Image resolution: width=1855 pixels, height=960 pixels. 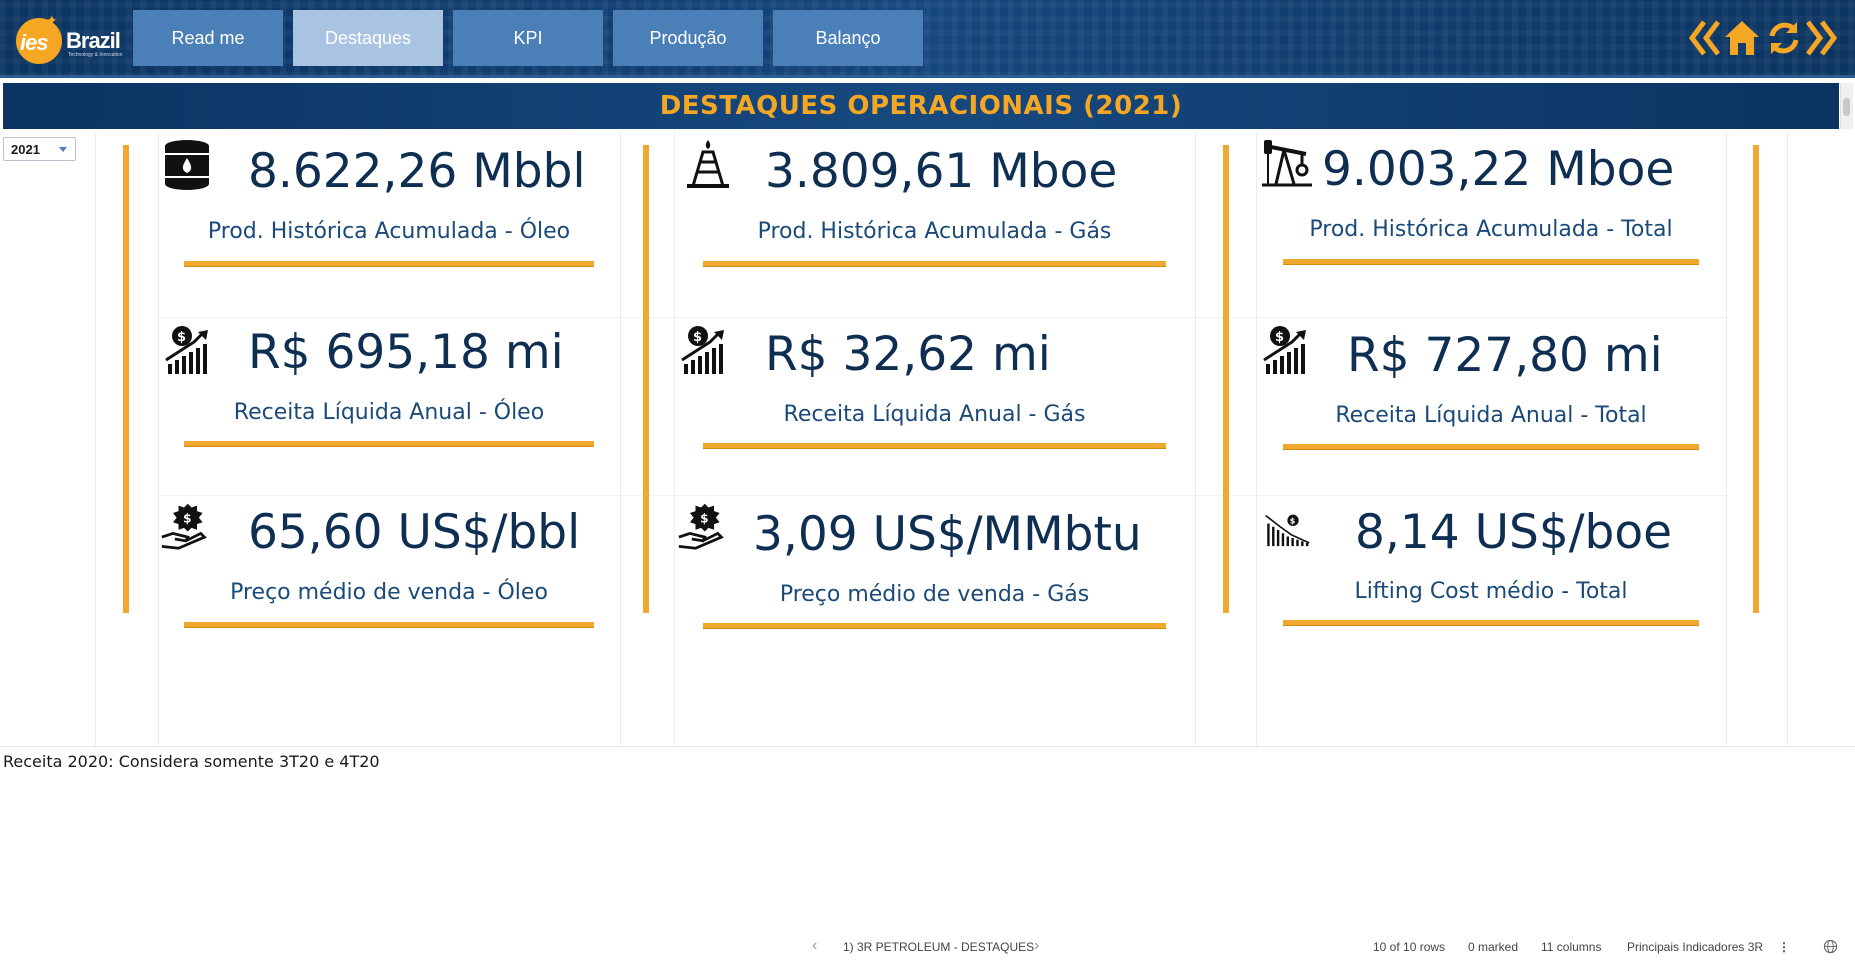 What do you see at coordinates (1846, 107) in the screenshot?
I see `banner-scrollbar-thumb` at bounding box center [1846, 107].